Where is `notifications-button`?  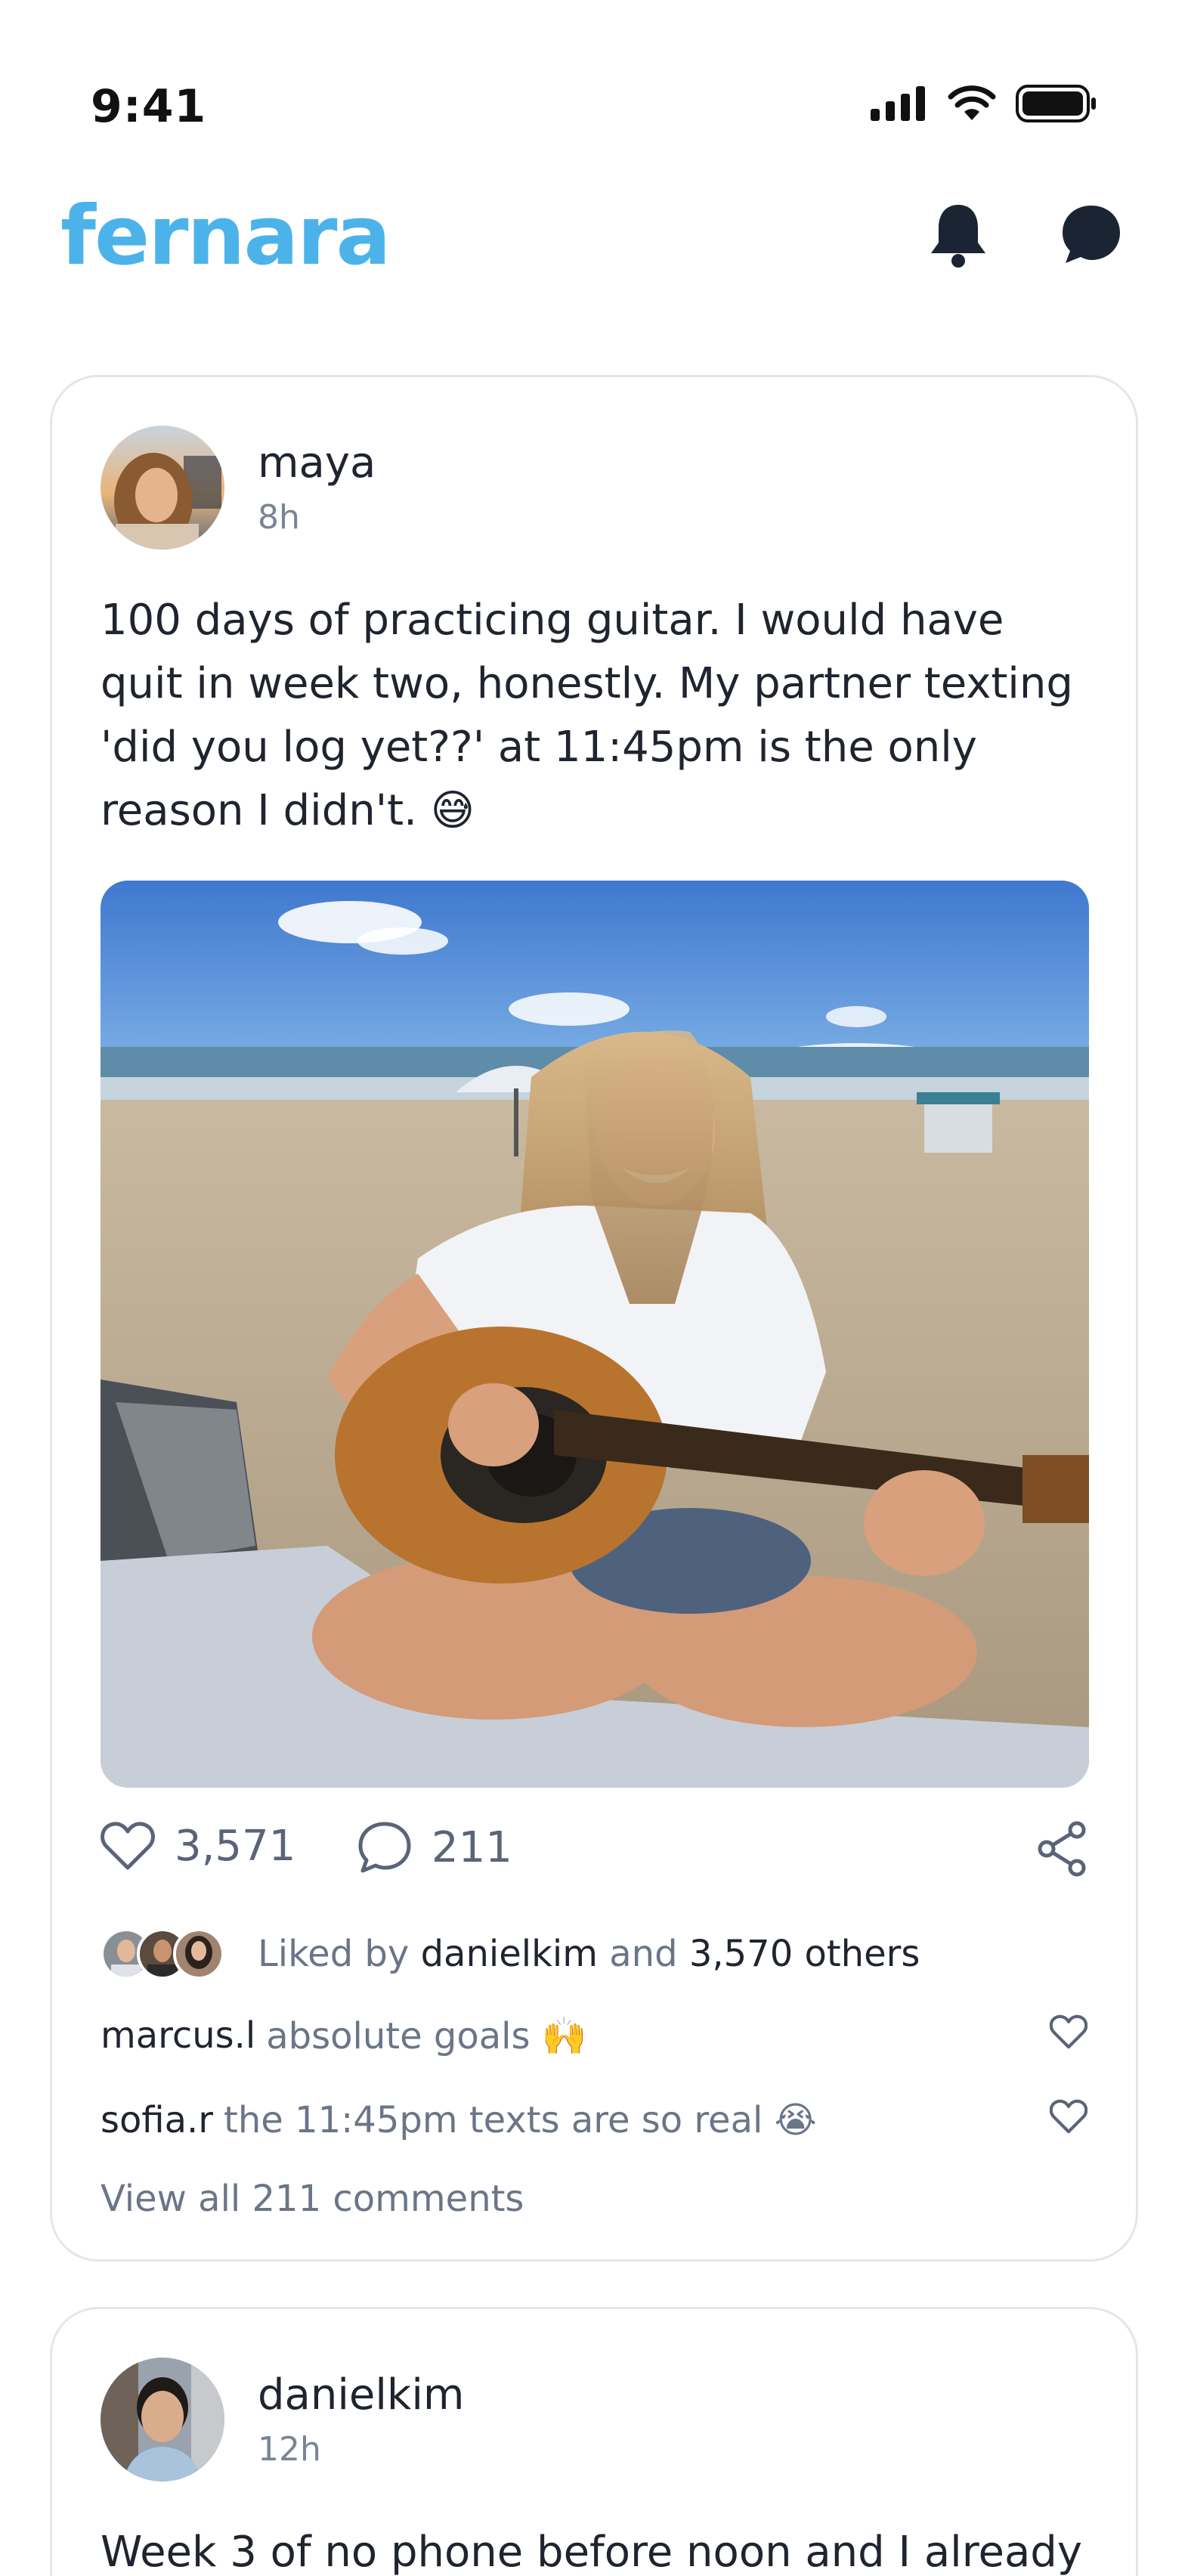
notifications-button is located at coordinates (959, 235).